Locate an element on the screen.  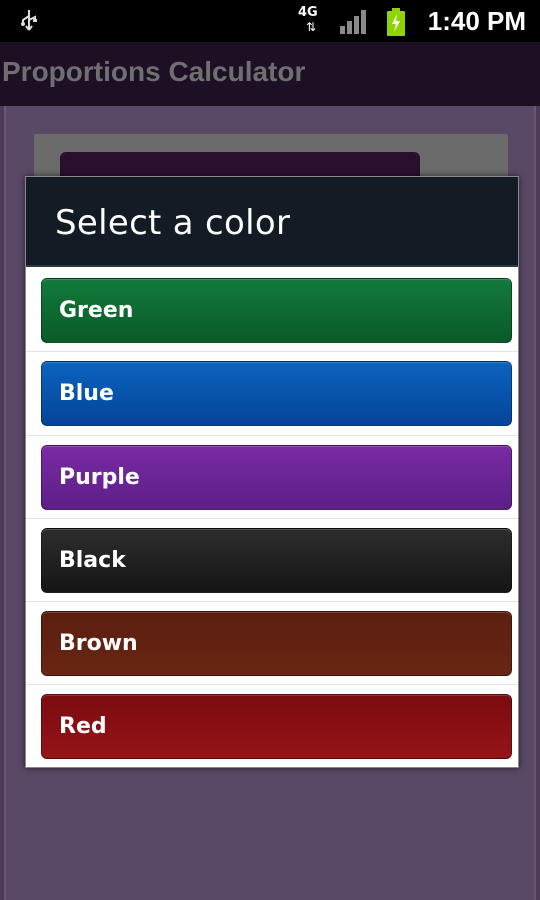
color-option-blue: Blue is located at coordinates (276, 394).